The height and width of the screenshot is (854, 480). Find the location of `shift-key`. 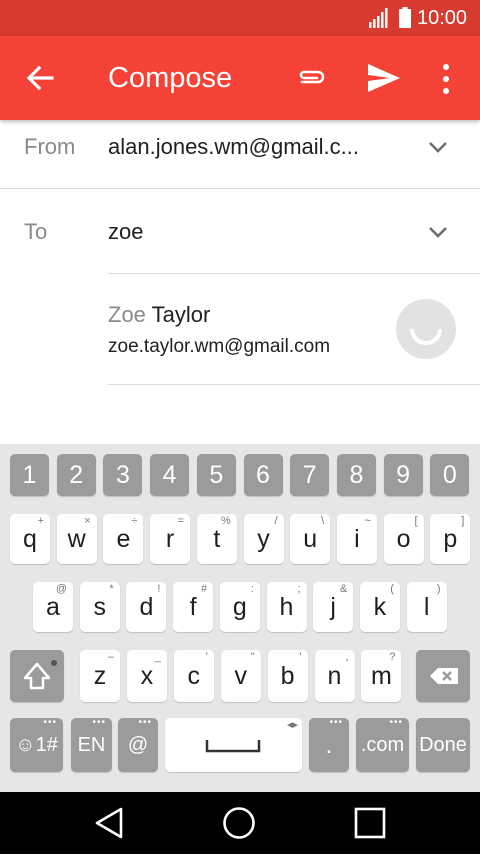

shift-key is located at coordinates (37, 676).